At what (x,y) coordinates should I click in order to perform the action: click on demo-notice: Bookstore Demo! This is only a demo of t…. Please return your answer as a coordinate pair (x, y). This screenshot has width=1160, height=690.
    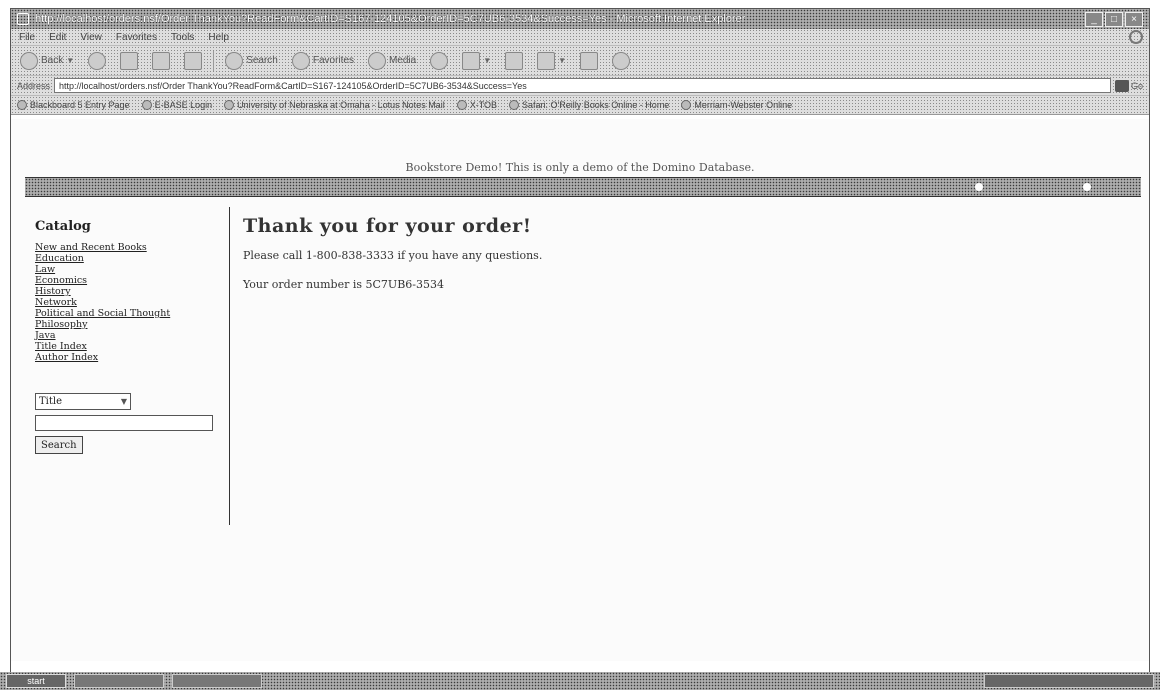
    Looking at the image, I should click on (580, 167).